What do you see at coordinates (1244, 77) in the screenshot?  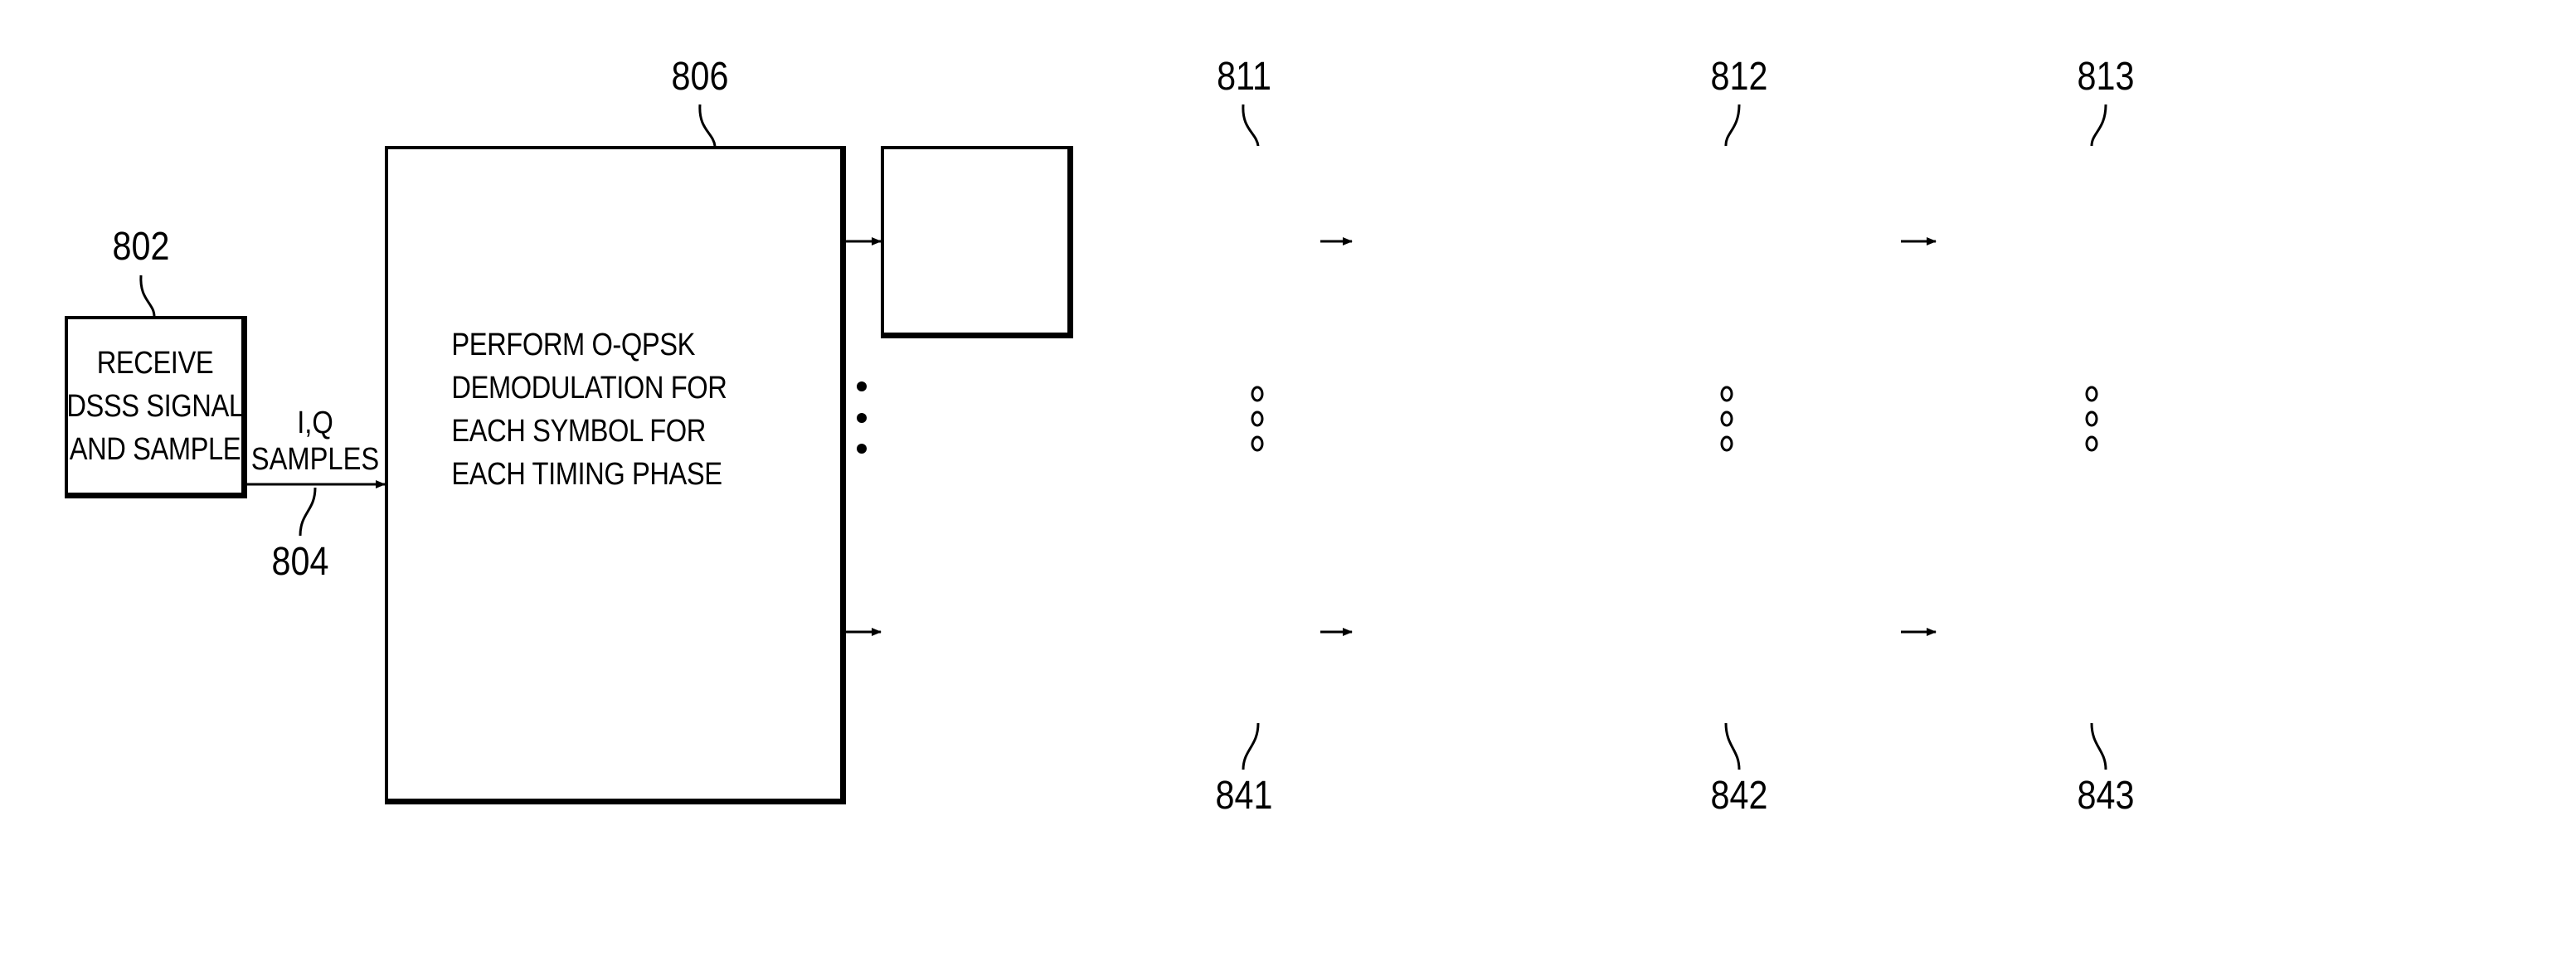 I see `ref-811: 811` at bounding box center [1244, 77].